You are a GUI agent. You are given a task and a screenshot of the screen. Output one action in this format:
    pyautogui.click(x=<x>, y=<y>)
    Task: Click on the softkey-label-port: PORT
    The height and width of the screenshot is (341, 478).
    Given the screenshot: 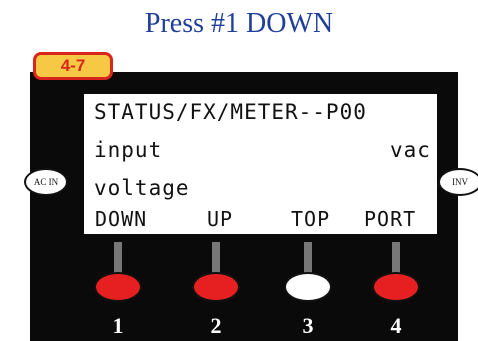 What is the action you would take?
    pyautogui.click(x=390, y=219)
    